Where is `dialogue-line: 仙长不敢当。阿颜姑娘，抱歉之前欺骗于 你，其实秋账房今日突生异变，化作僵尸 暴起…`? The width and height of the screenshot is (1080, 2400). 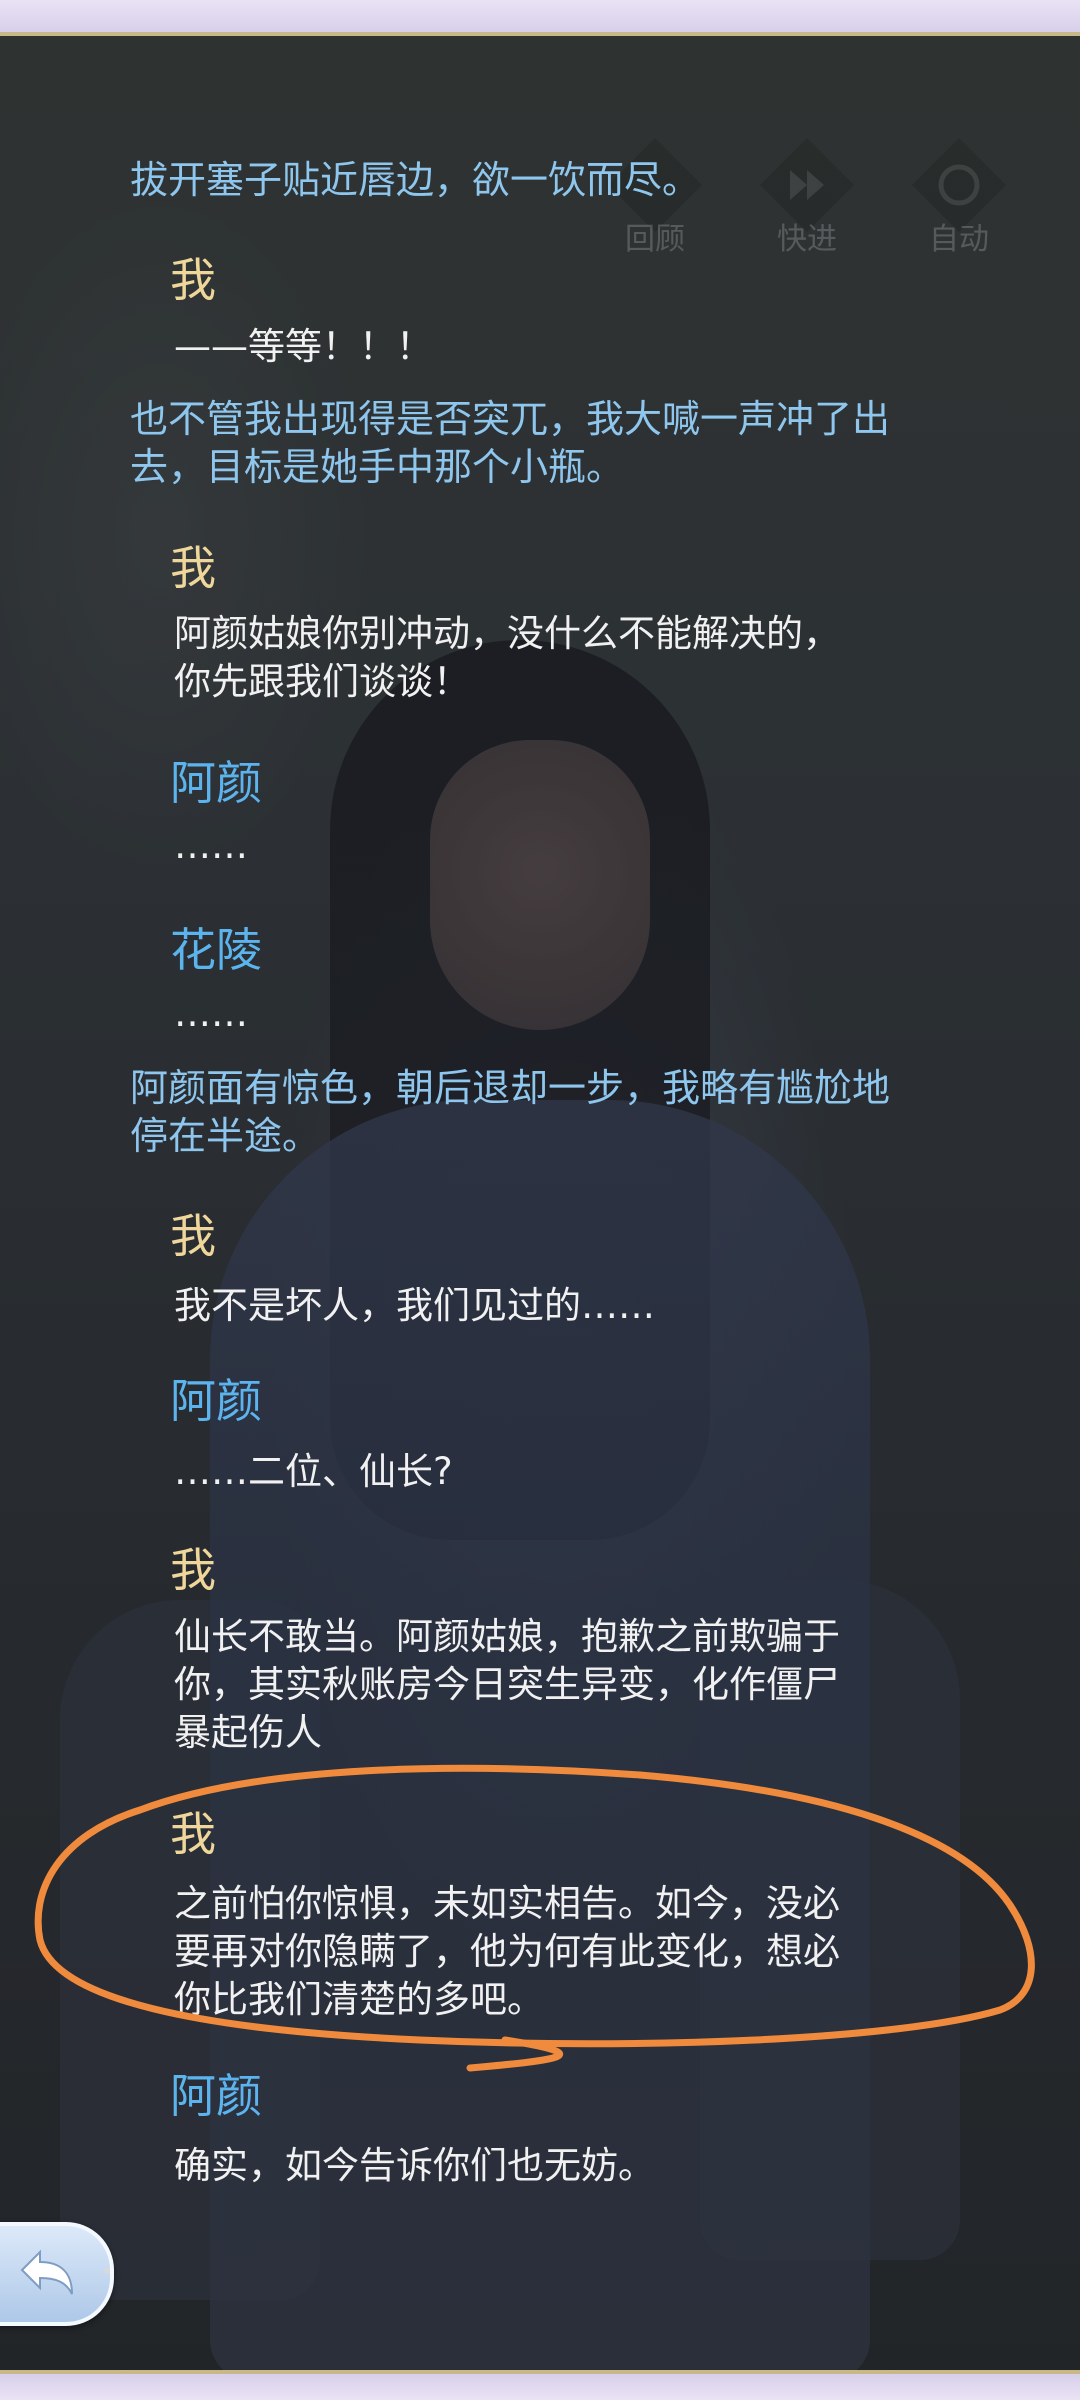
dialogue-line: 仙长不敢当。阿颜姑娘，抱歉之前欺骗于 你，其实秋账房今日突生异变，化作僵尸 暴起… is located at coordinates (507, 1684).